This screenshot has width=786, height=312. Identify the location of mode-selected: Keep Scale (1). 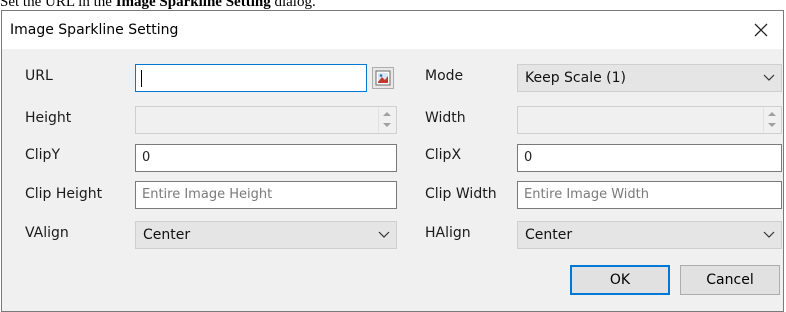
(575, 78).